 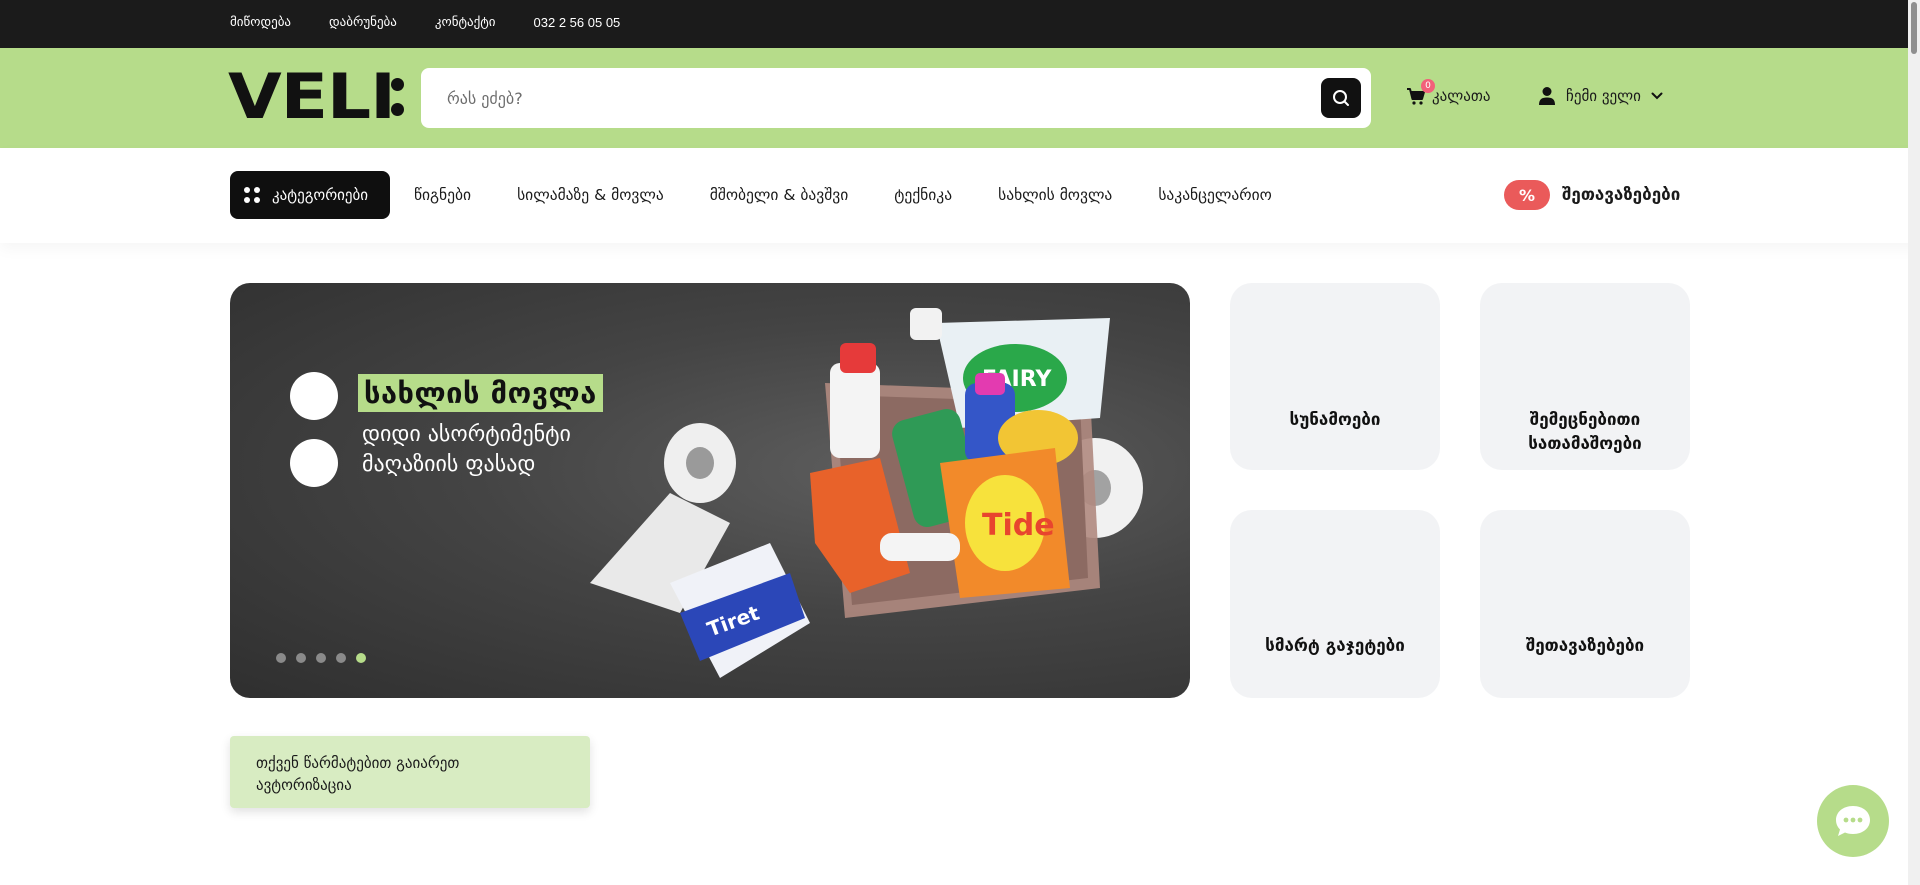 What do you see at coordinates (466, 434) in the screenshot?
I see `hero-subtitle-line-1: დიდი ასორტიმენტი` at bounding box center [466, 434].